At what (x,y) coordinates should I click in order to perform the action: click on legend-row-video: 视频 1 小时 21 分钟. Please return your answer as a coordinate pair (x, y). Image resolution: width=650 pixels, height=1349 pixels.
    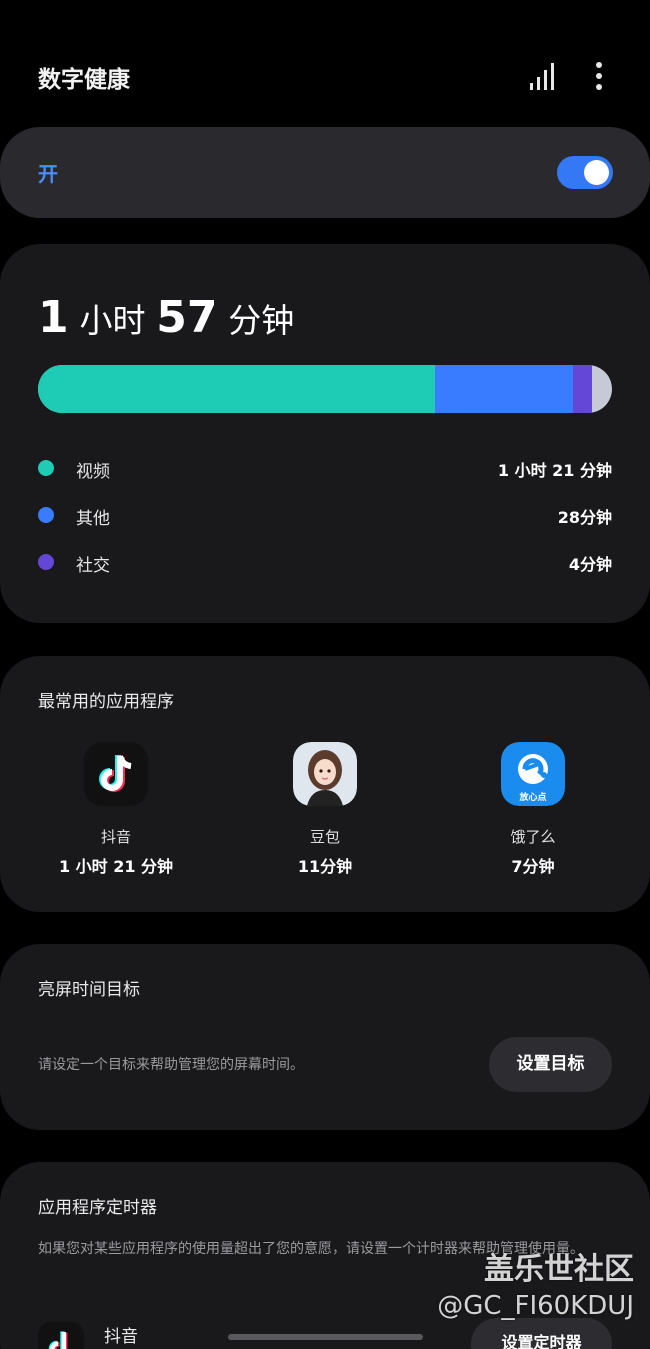
    Looking at the image, I should click on (325, 468).